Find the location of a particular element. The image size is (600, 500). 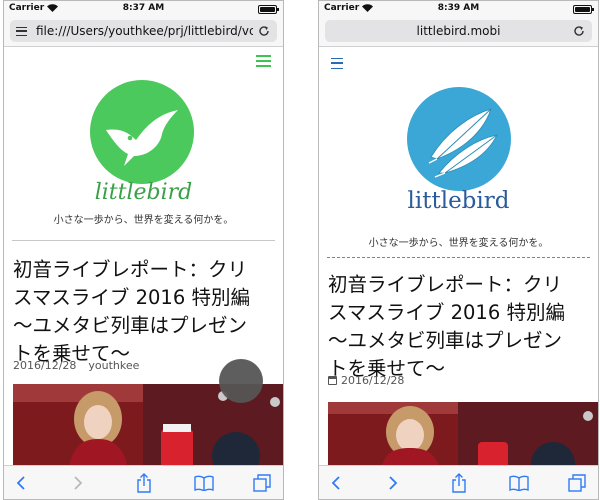

feather-icon is located at coordinates (463, 143).